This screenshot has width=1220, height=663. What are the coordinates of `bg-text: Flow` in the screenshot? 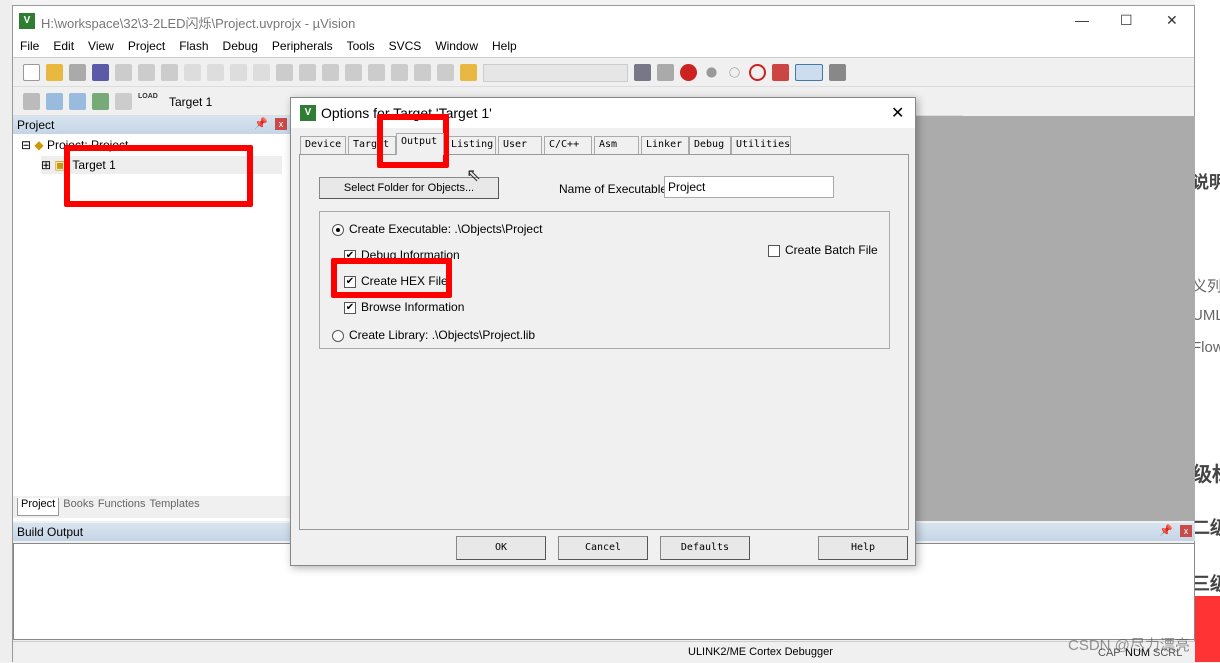 It's located at (1206, 347).